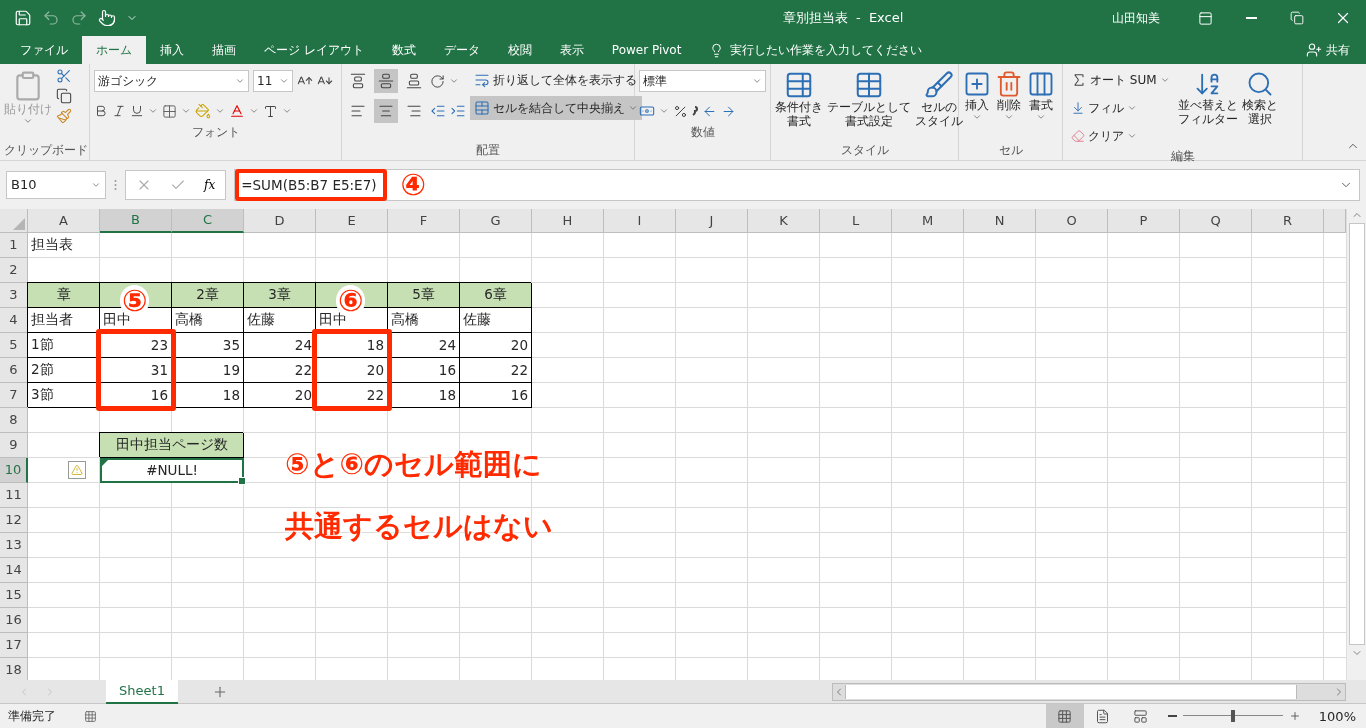  What do you see at coordinates (1259, 108) in the screenshot?
I see `find-select-button: 検索と 選択` at bounding box center [1259, 108].